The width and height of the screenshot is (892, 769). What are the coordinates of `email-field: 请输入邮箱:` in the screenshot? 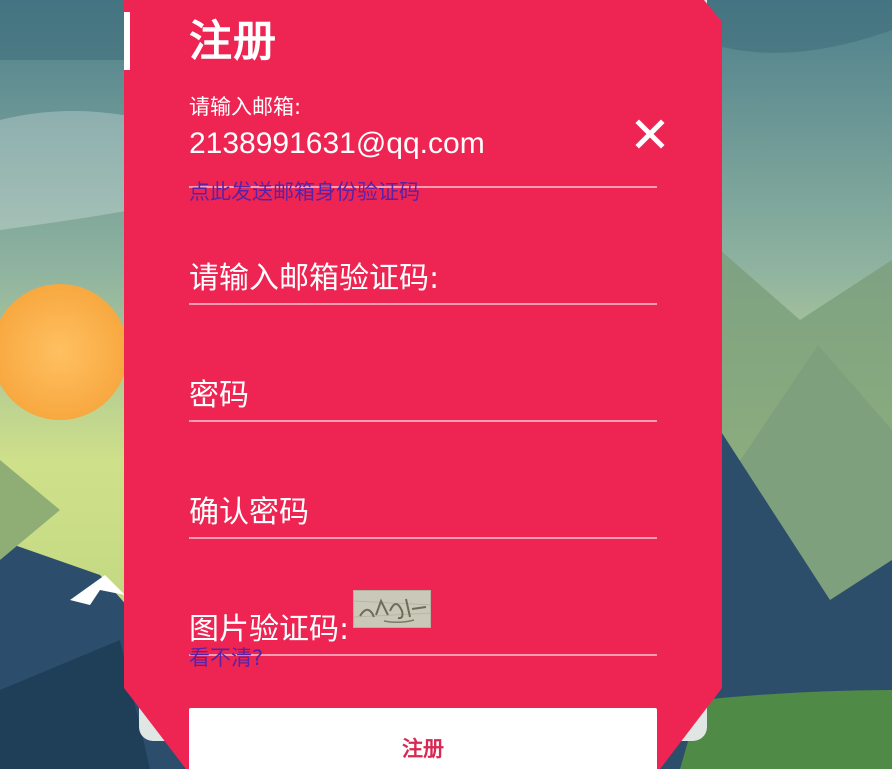 It's located at (423, 141).